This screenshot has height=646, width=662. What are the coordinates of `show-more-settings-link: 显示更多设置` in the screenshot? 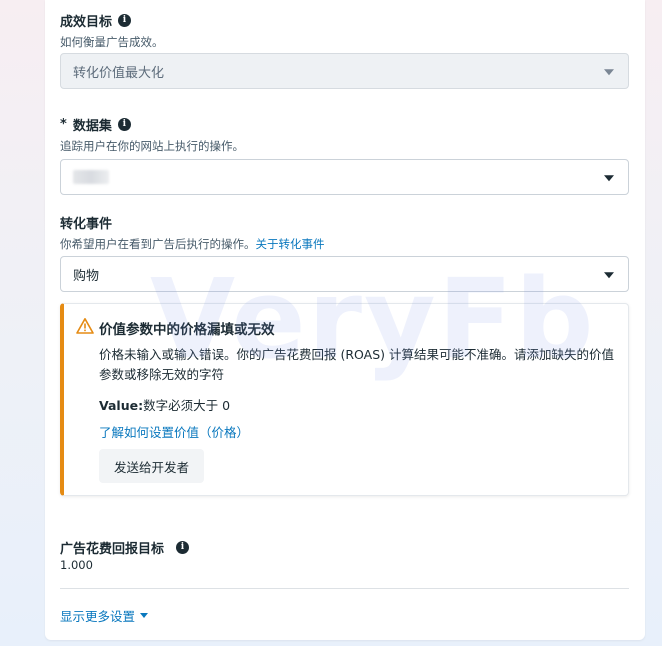 It's located at (104, 615).